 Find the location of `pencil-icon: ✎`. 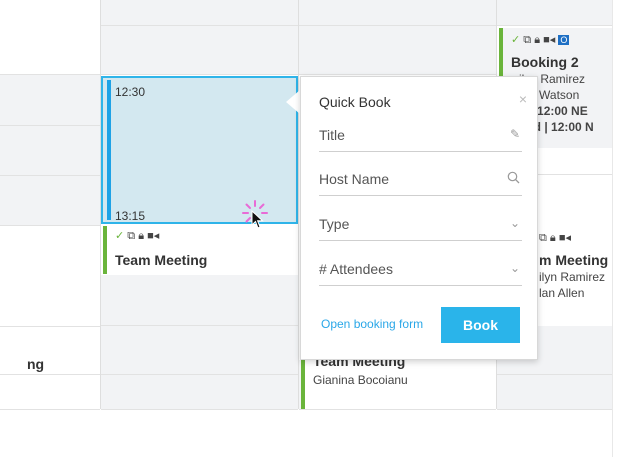

pencil-icon: ✎ is located at coordinates (514, 134).